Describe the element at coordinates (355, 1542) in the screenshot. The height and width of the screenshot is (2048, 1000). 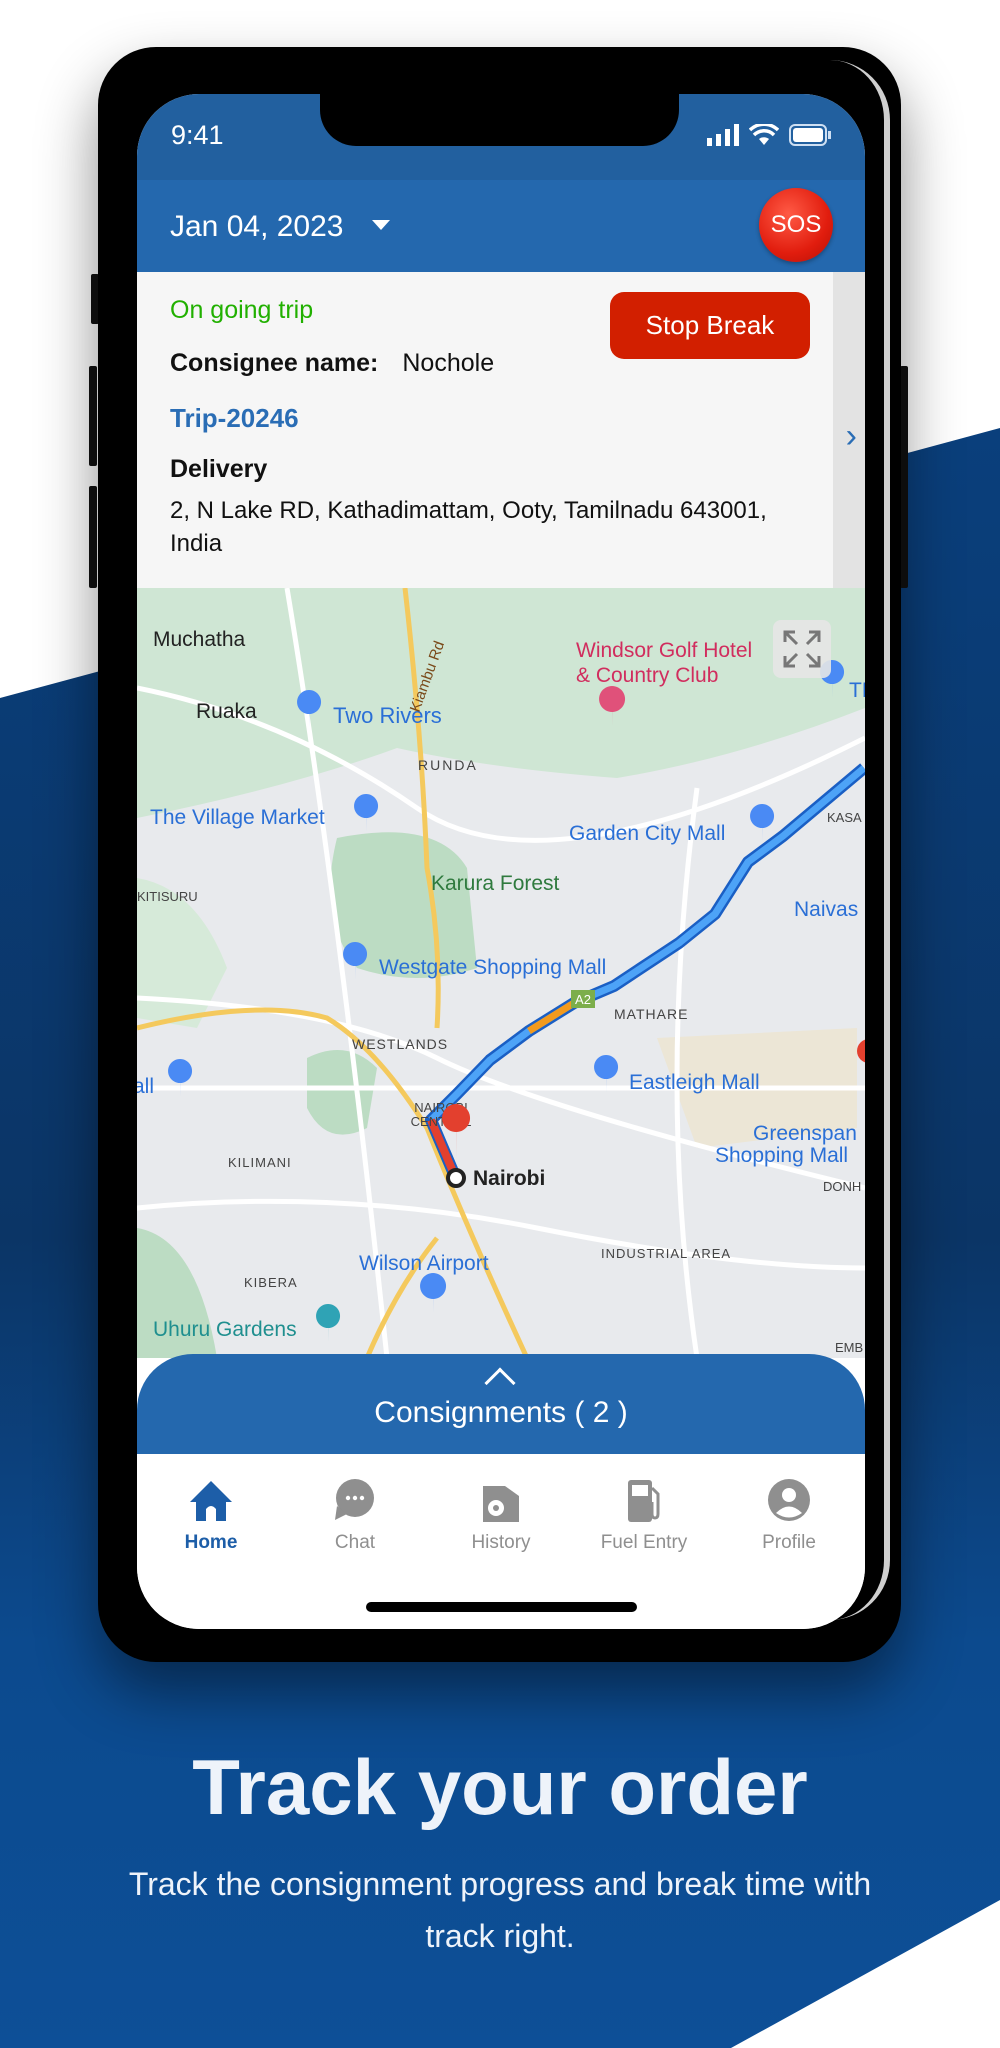
I see `nav-label: Chat` at that location.